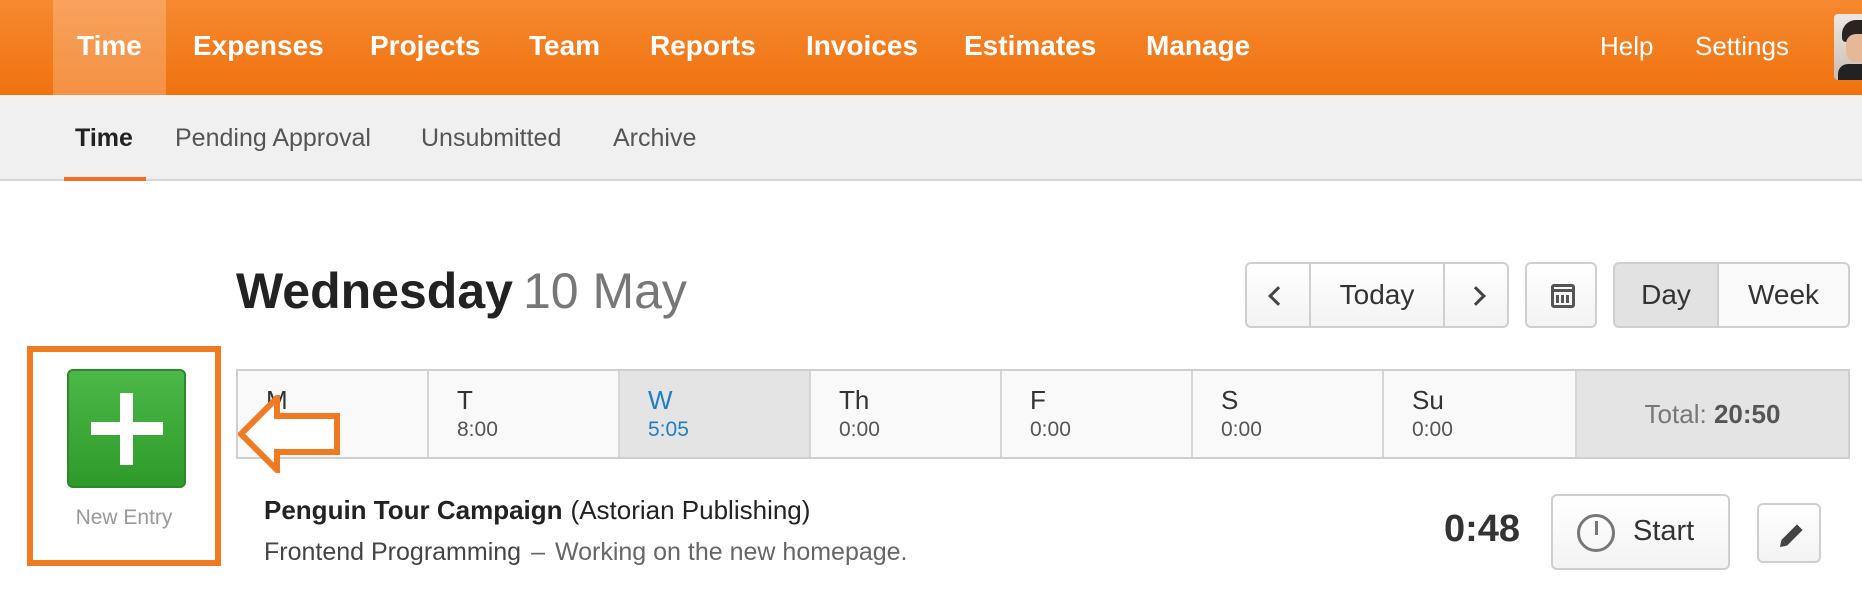 This screenshot has width=1862, height=595. I want to click on tab-pending-approval: Pending Approval, so click(273, 138).